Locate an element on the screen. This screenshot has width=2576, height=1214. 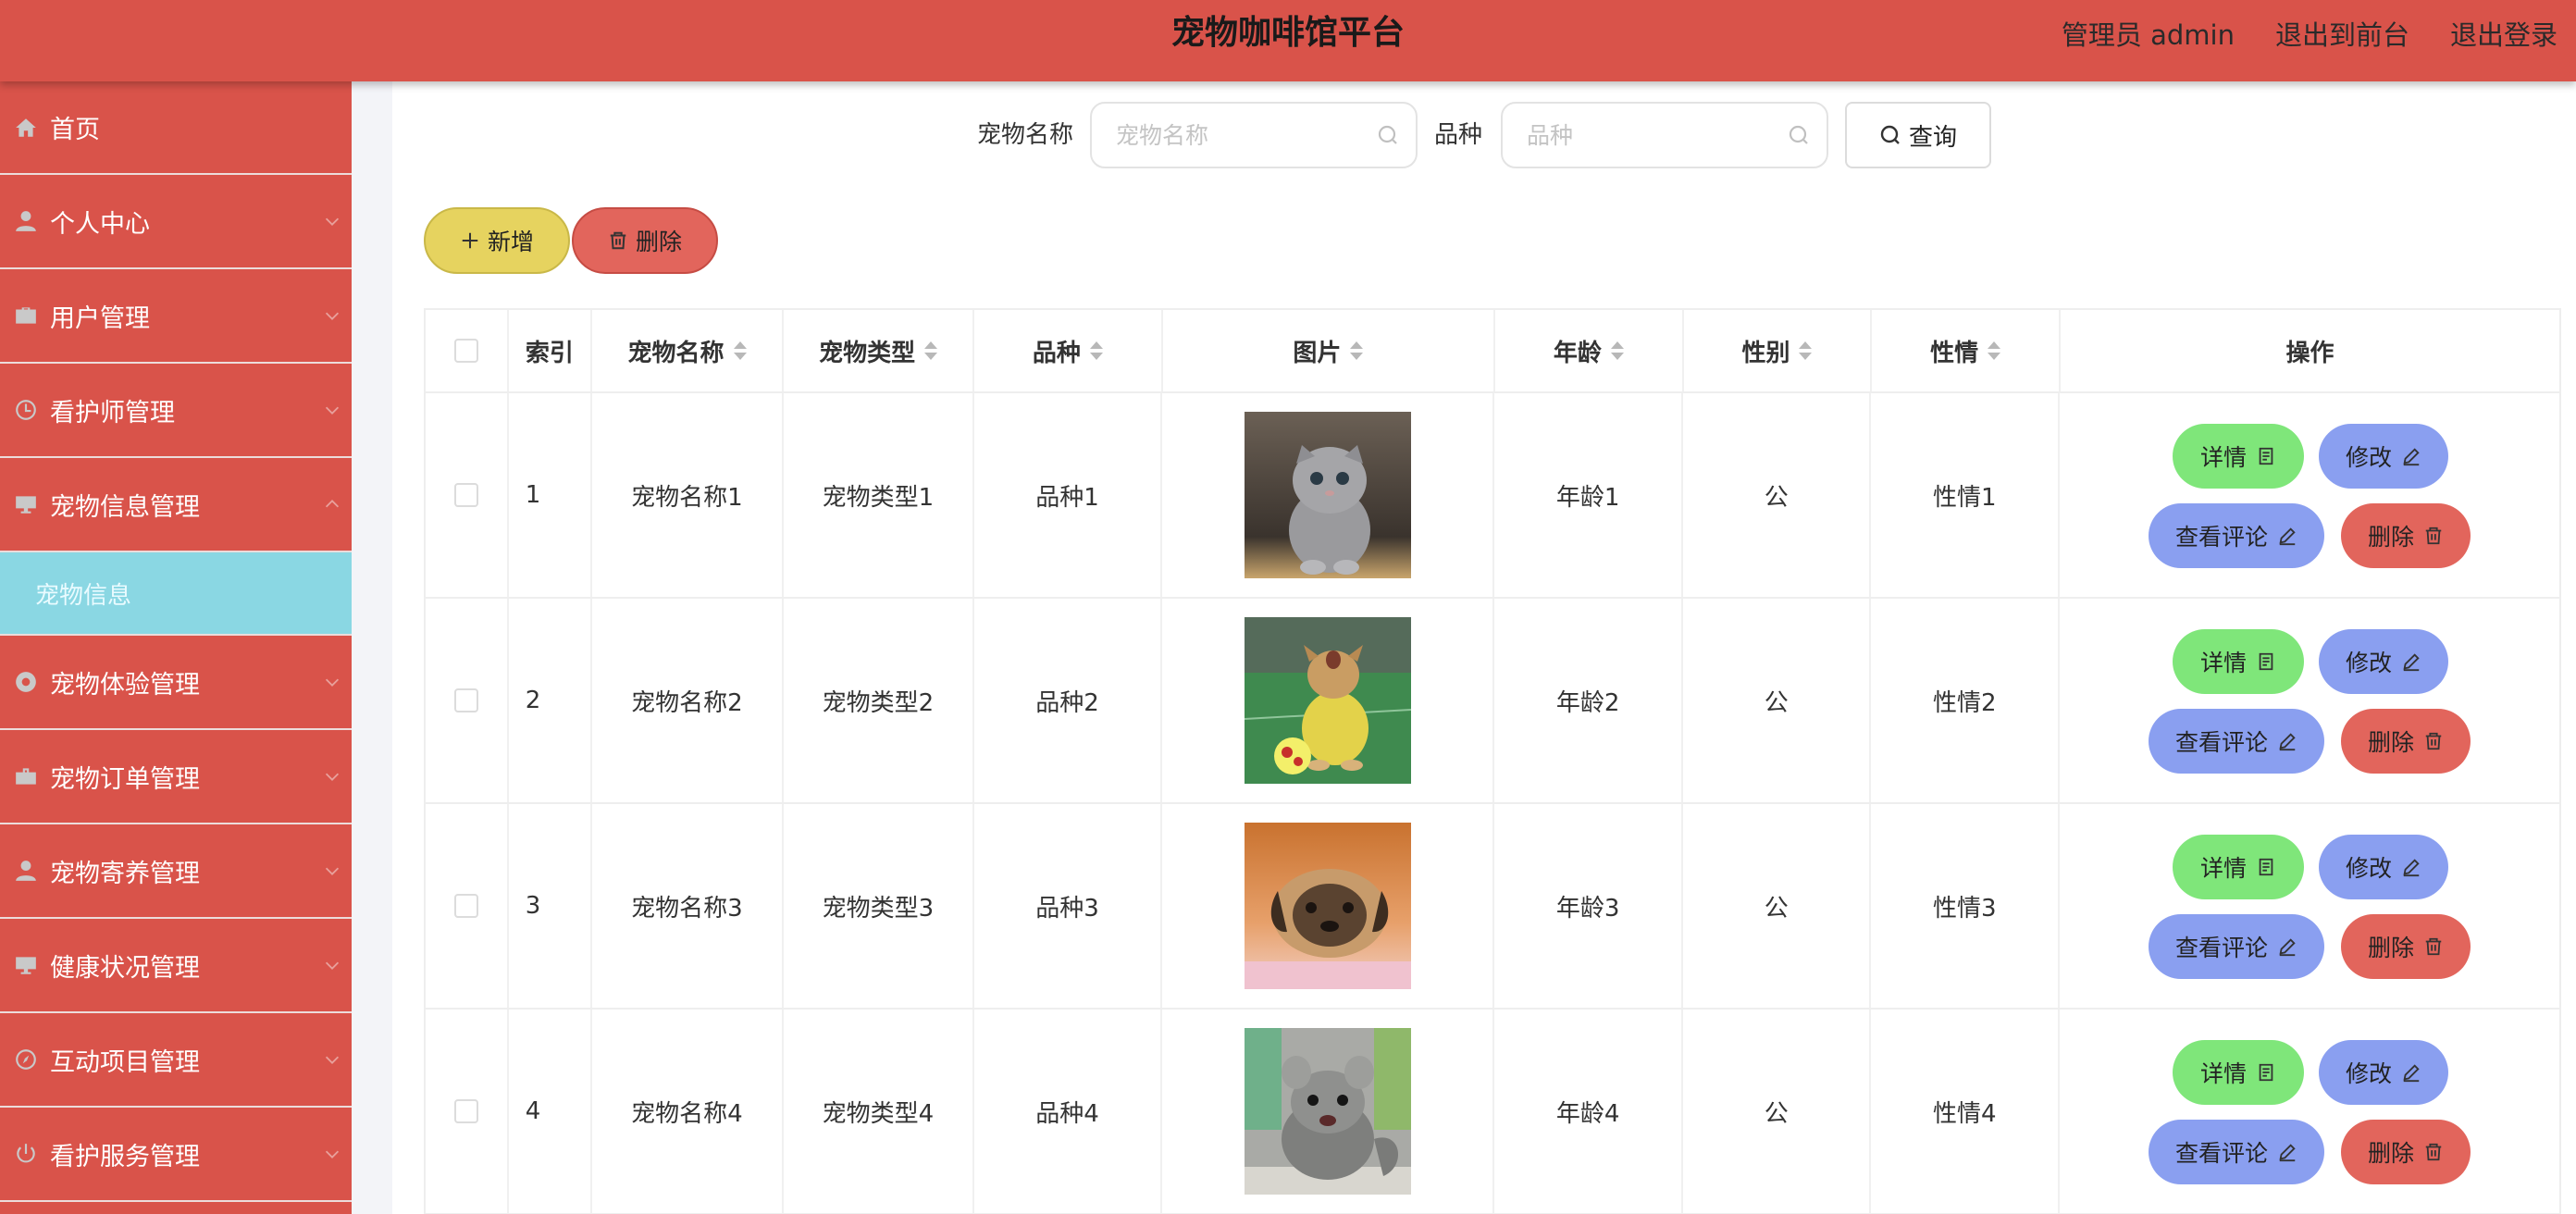
sidebar-item-pet-experience-management: 宠物体验管理 is located at coordinates (176, 683).